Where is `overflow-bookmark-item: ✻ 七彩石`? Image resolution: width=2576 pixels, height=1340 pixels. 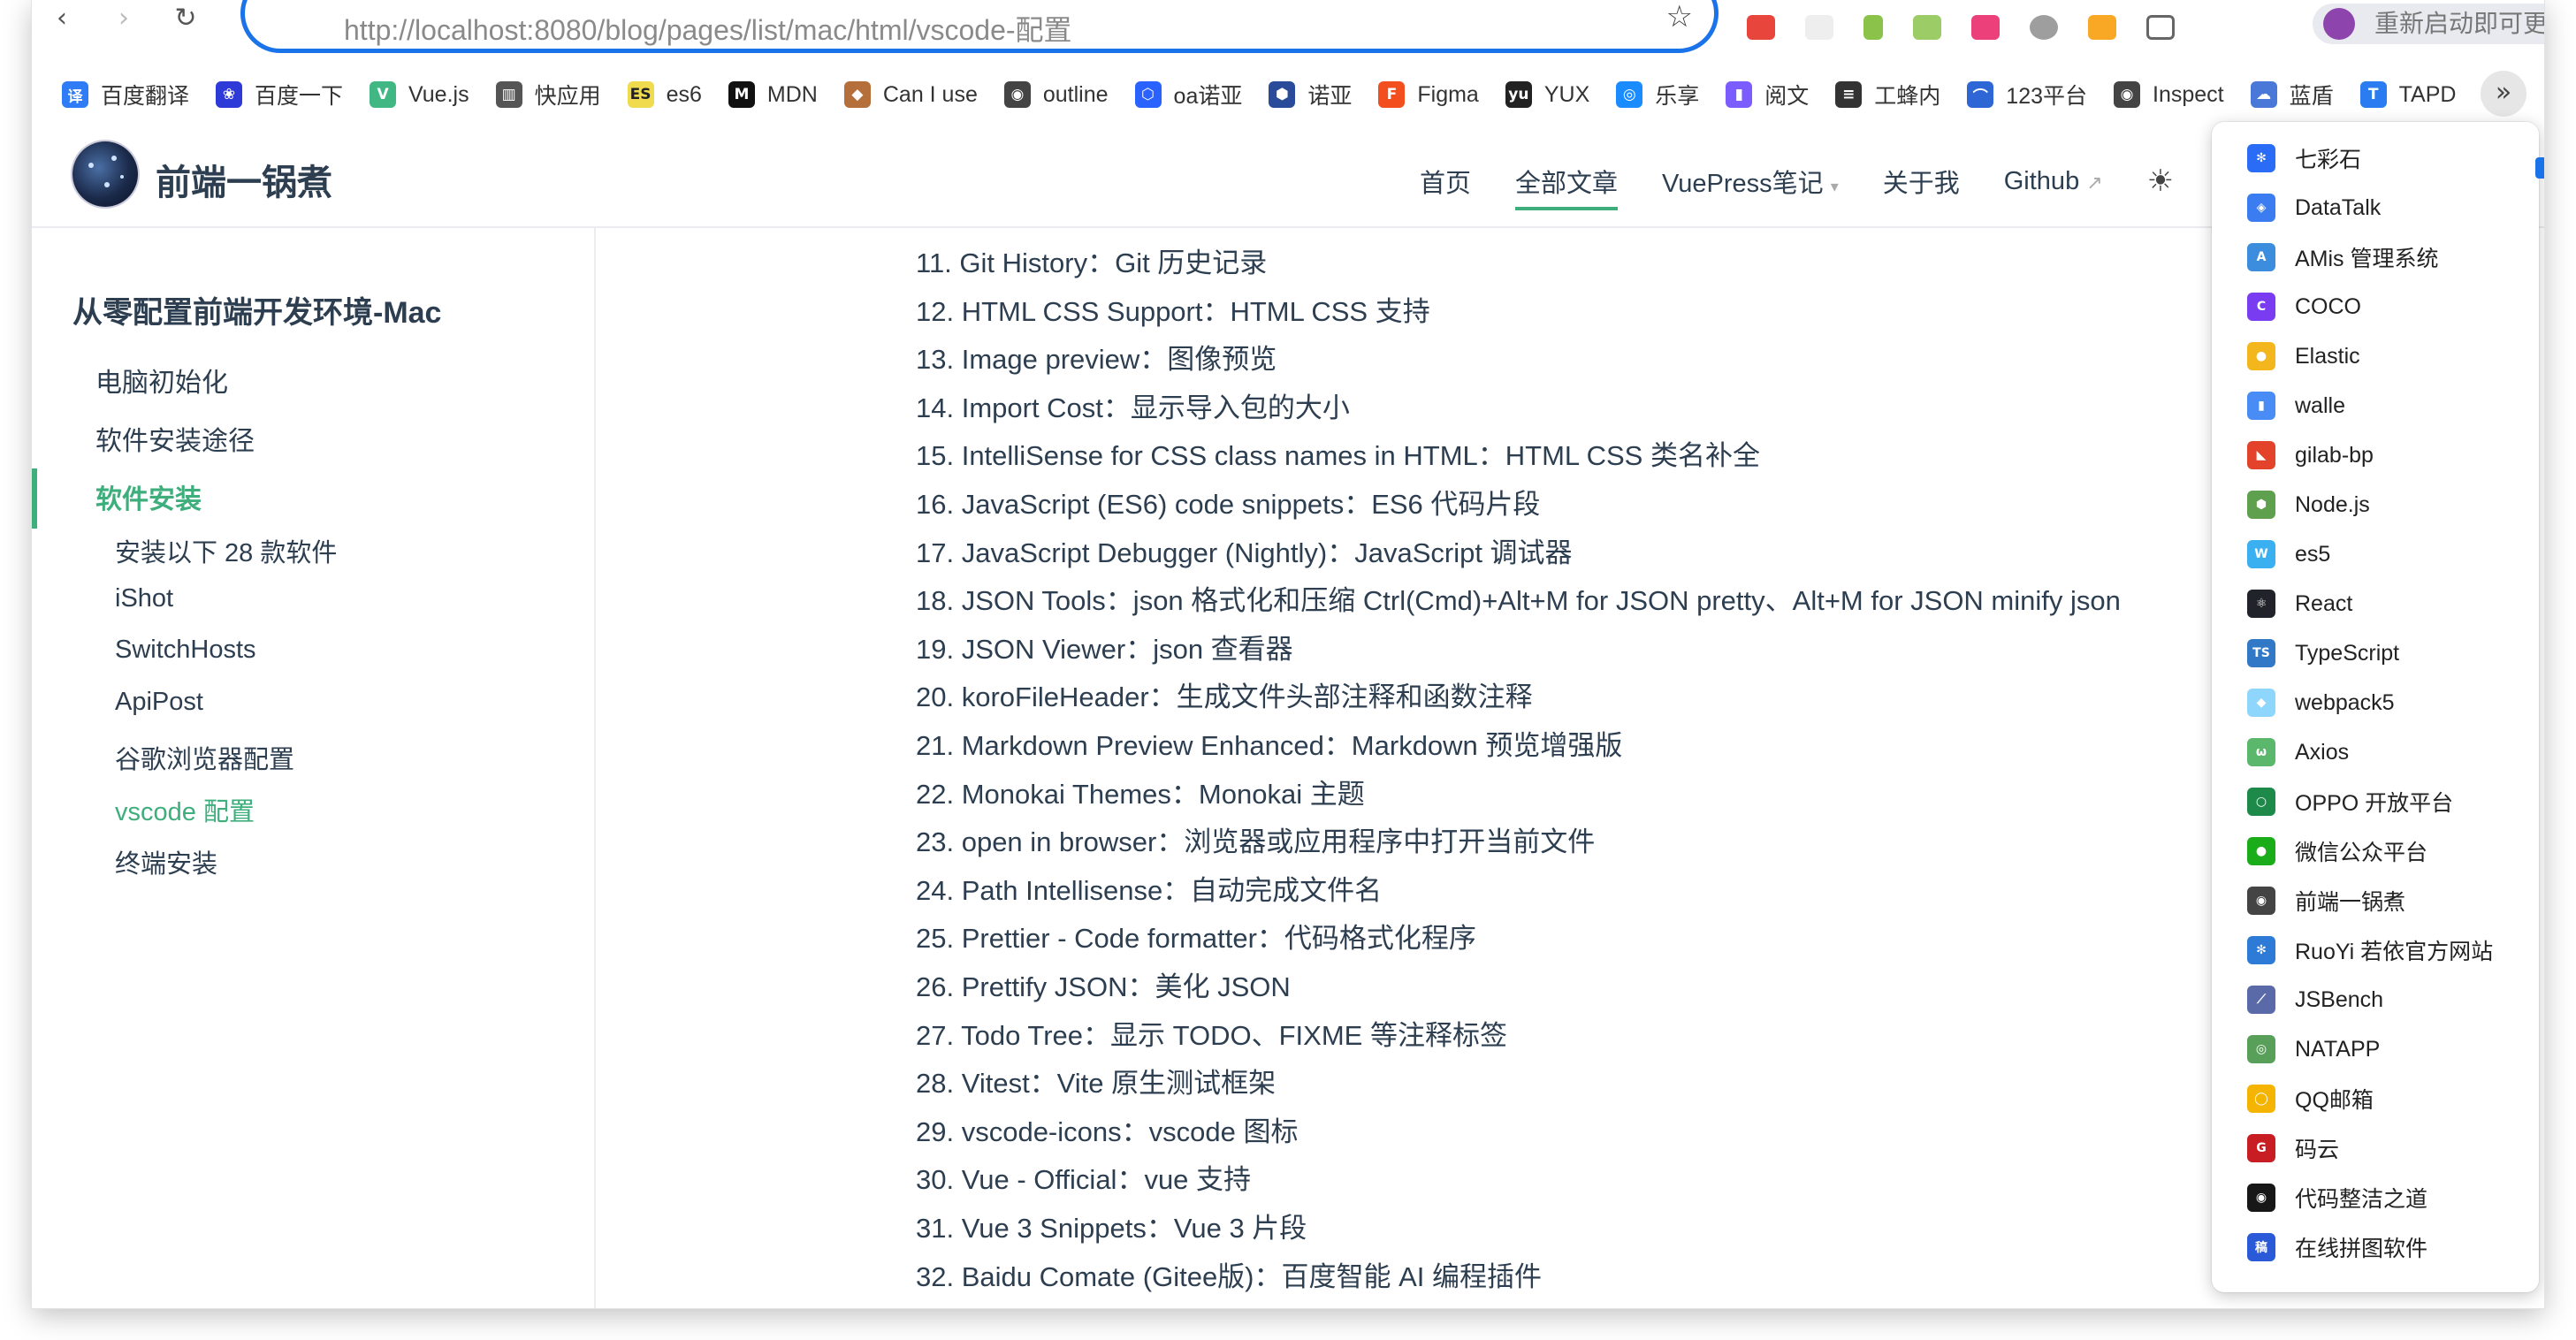 overflow-bookmark-item: ✻ 七彩石 is located at coordinates (2375, 158).